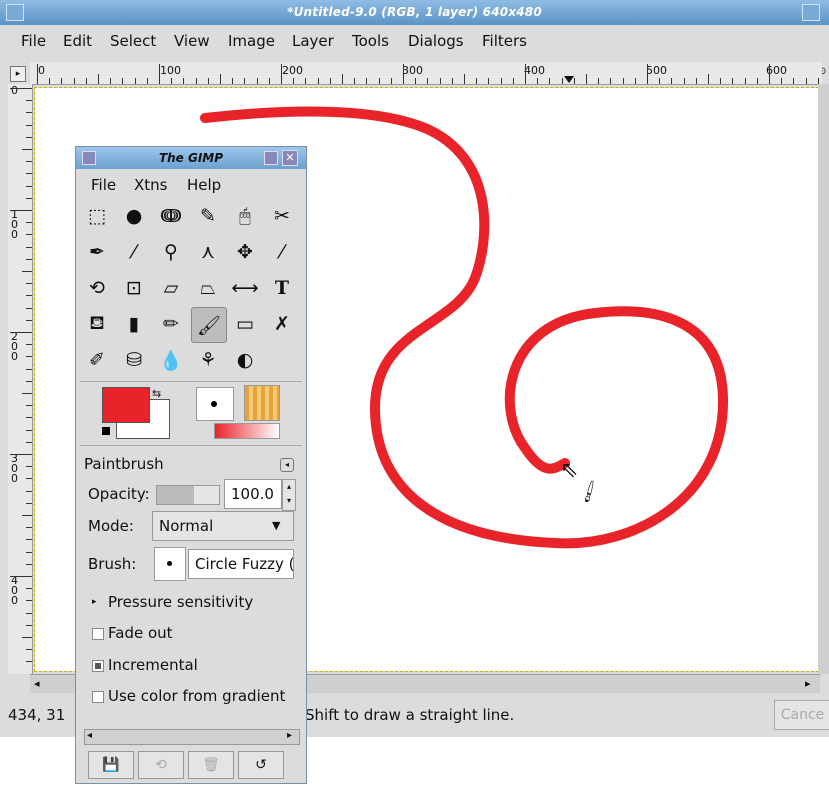 This screenshot has height=785, width=829. What do you see at coordinates (94, 602) in the screenshot?
I see `expander-arrow-icon: ▸` at bounding box center [94, 602].